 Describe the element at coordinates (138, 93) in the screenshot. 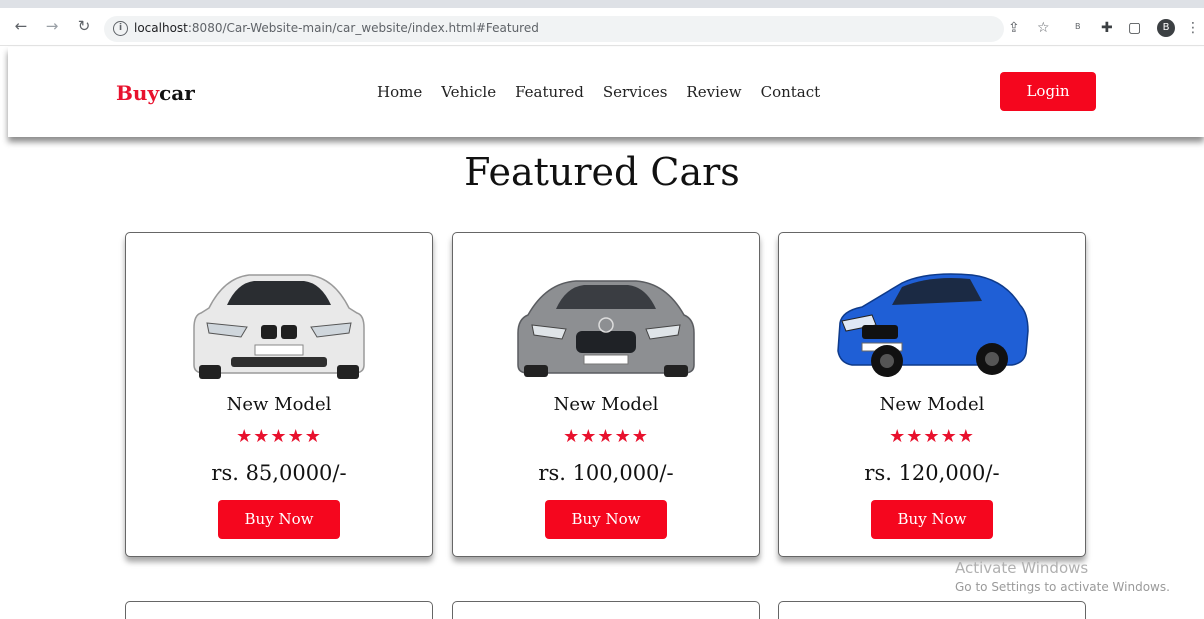

I see `logo-buy: Buy` at that location.